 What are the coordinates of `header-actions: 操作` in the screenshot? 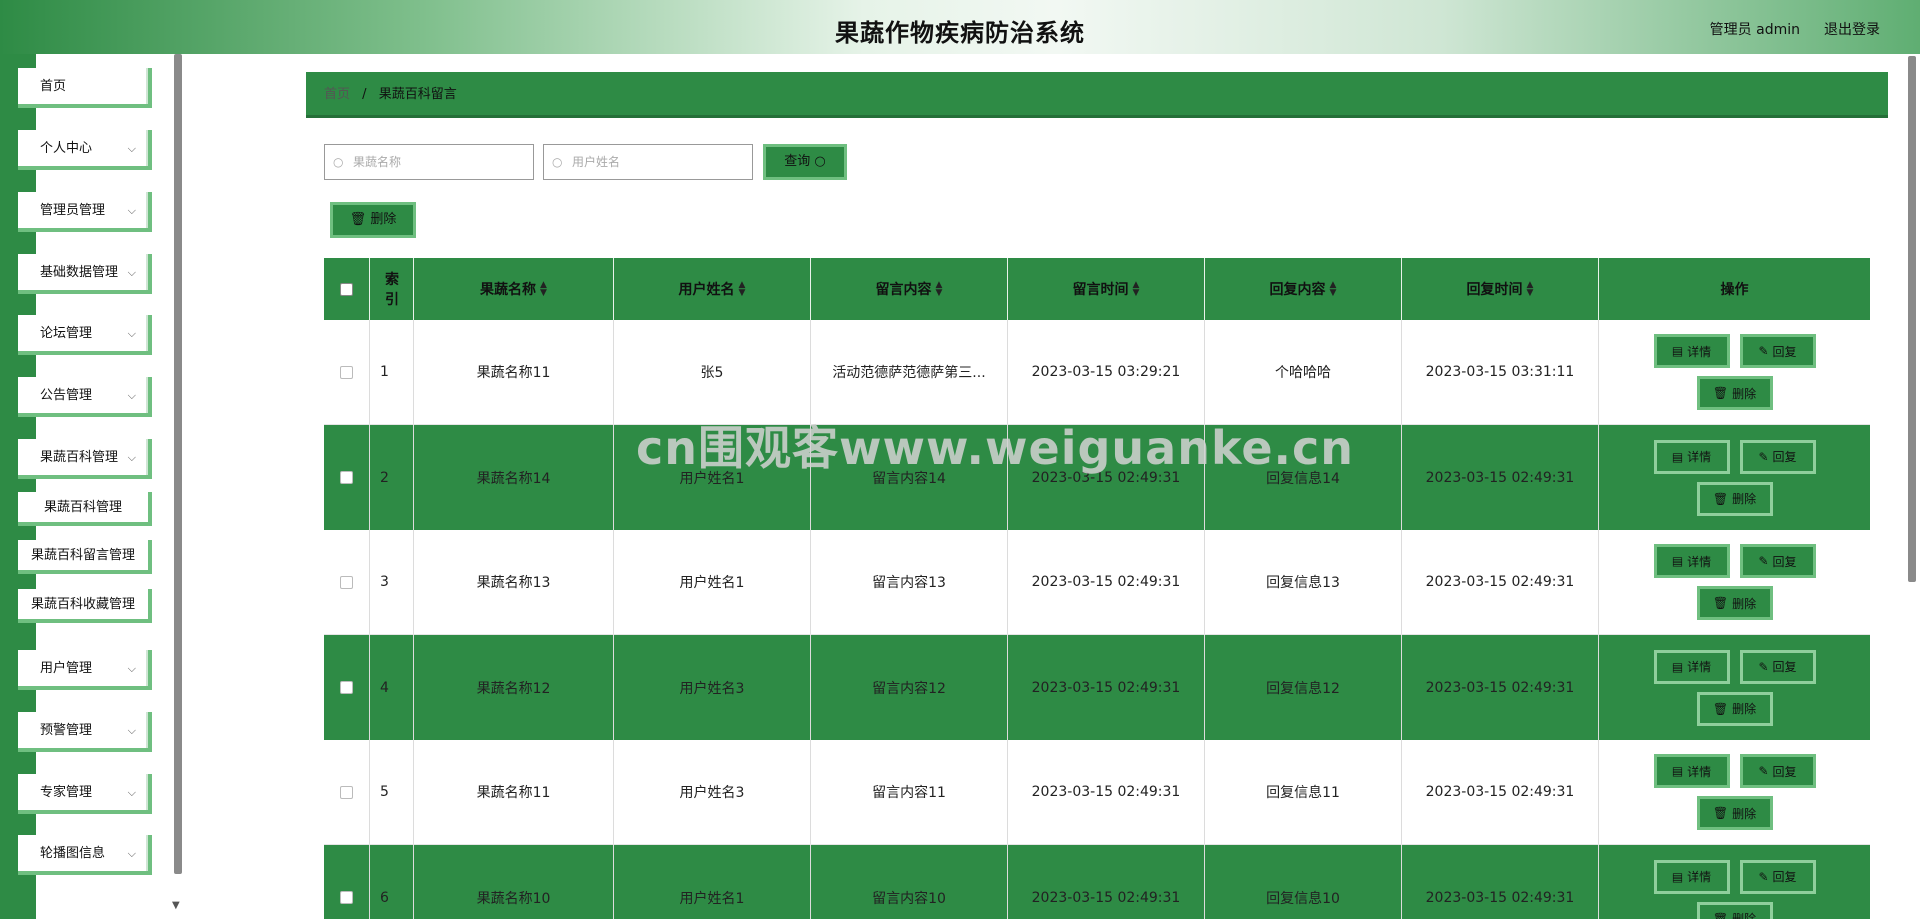 It's located at (1734, 289).